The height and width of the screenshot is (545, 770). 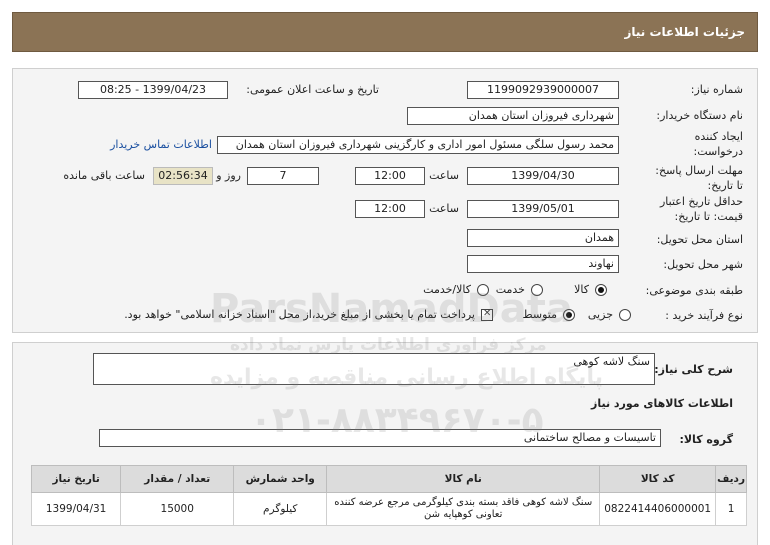 What do you see at coordinates (569, 315) in the screenshot?
I see `process-medium-radio` at bounding box center [569, 315].